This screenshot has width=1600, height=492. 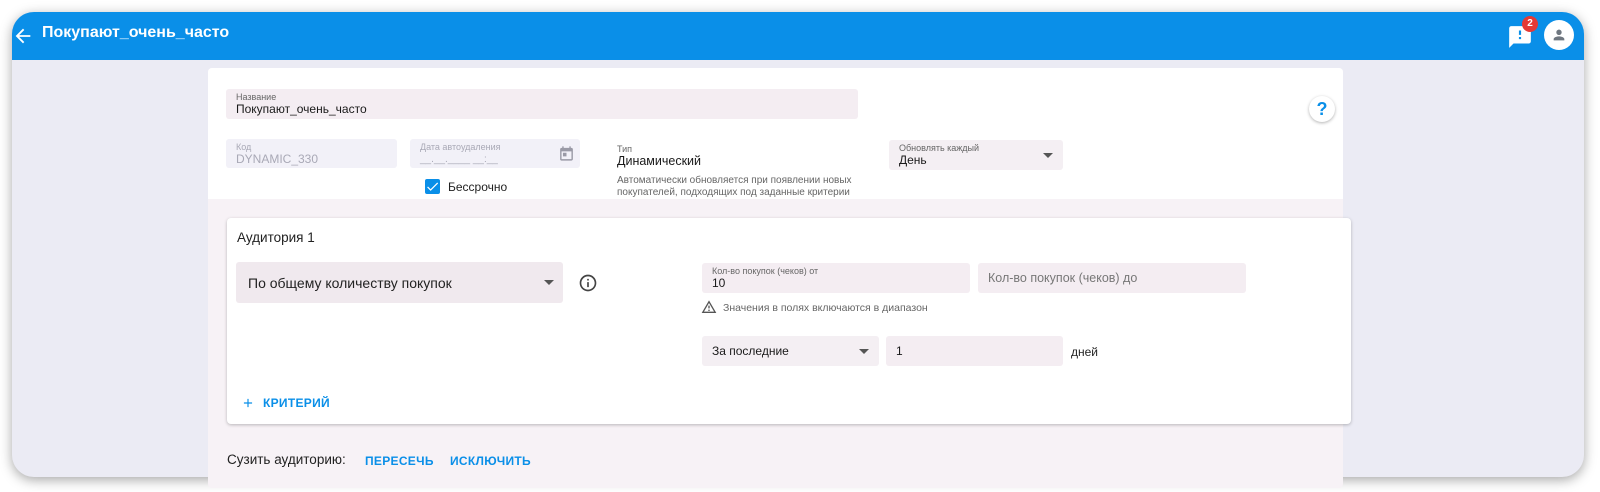 I want to click on count-to-field: Кол-во покупок (чеков) до, so click(x=1112, y=278).